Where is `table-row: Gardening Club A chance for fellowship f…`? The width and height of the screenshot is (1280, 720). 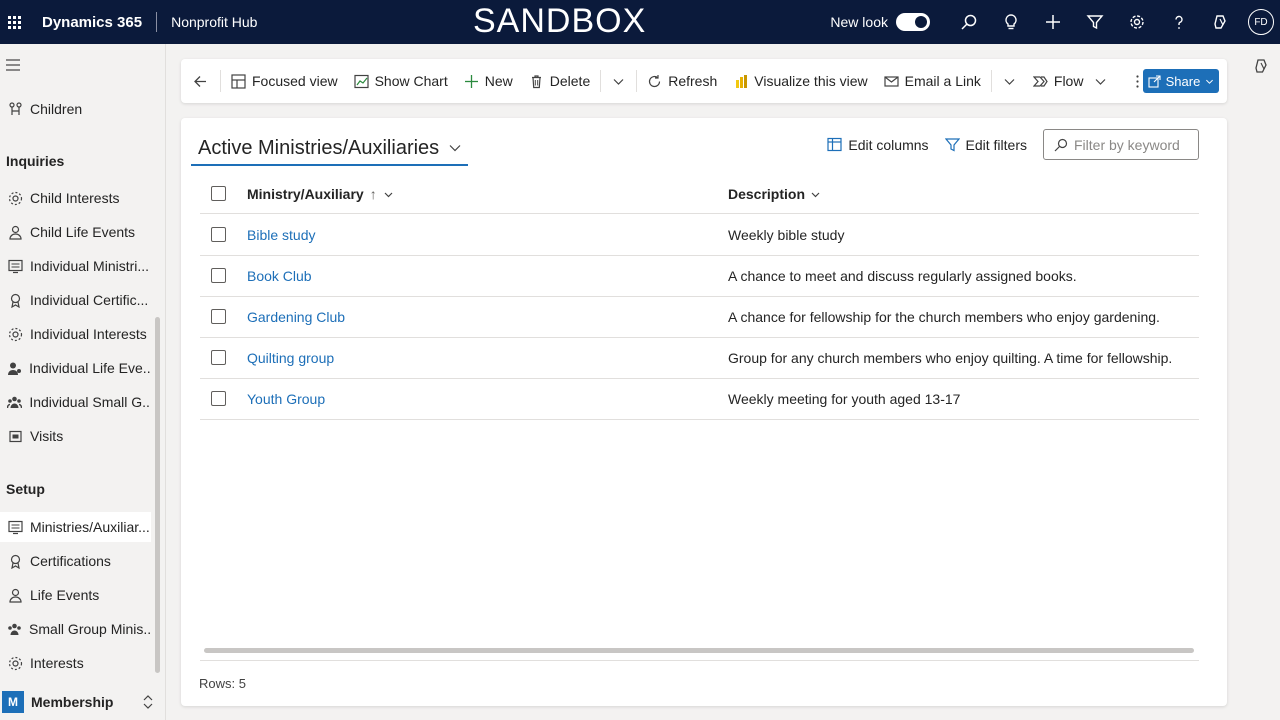 table-row: Gardening Club A chance for fellowship f… is located at coordinates (699, 317).